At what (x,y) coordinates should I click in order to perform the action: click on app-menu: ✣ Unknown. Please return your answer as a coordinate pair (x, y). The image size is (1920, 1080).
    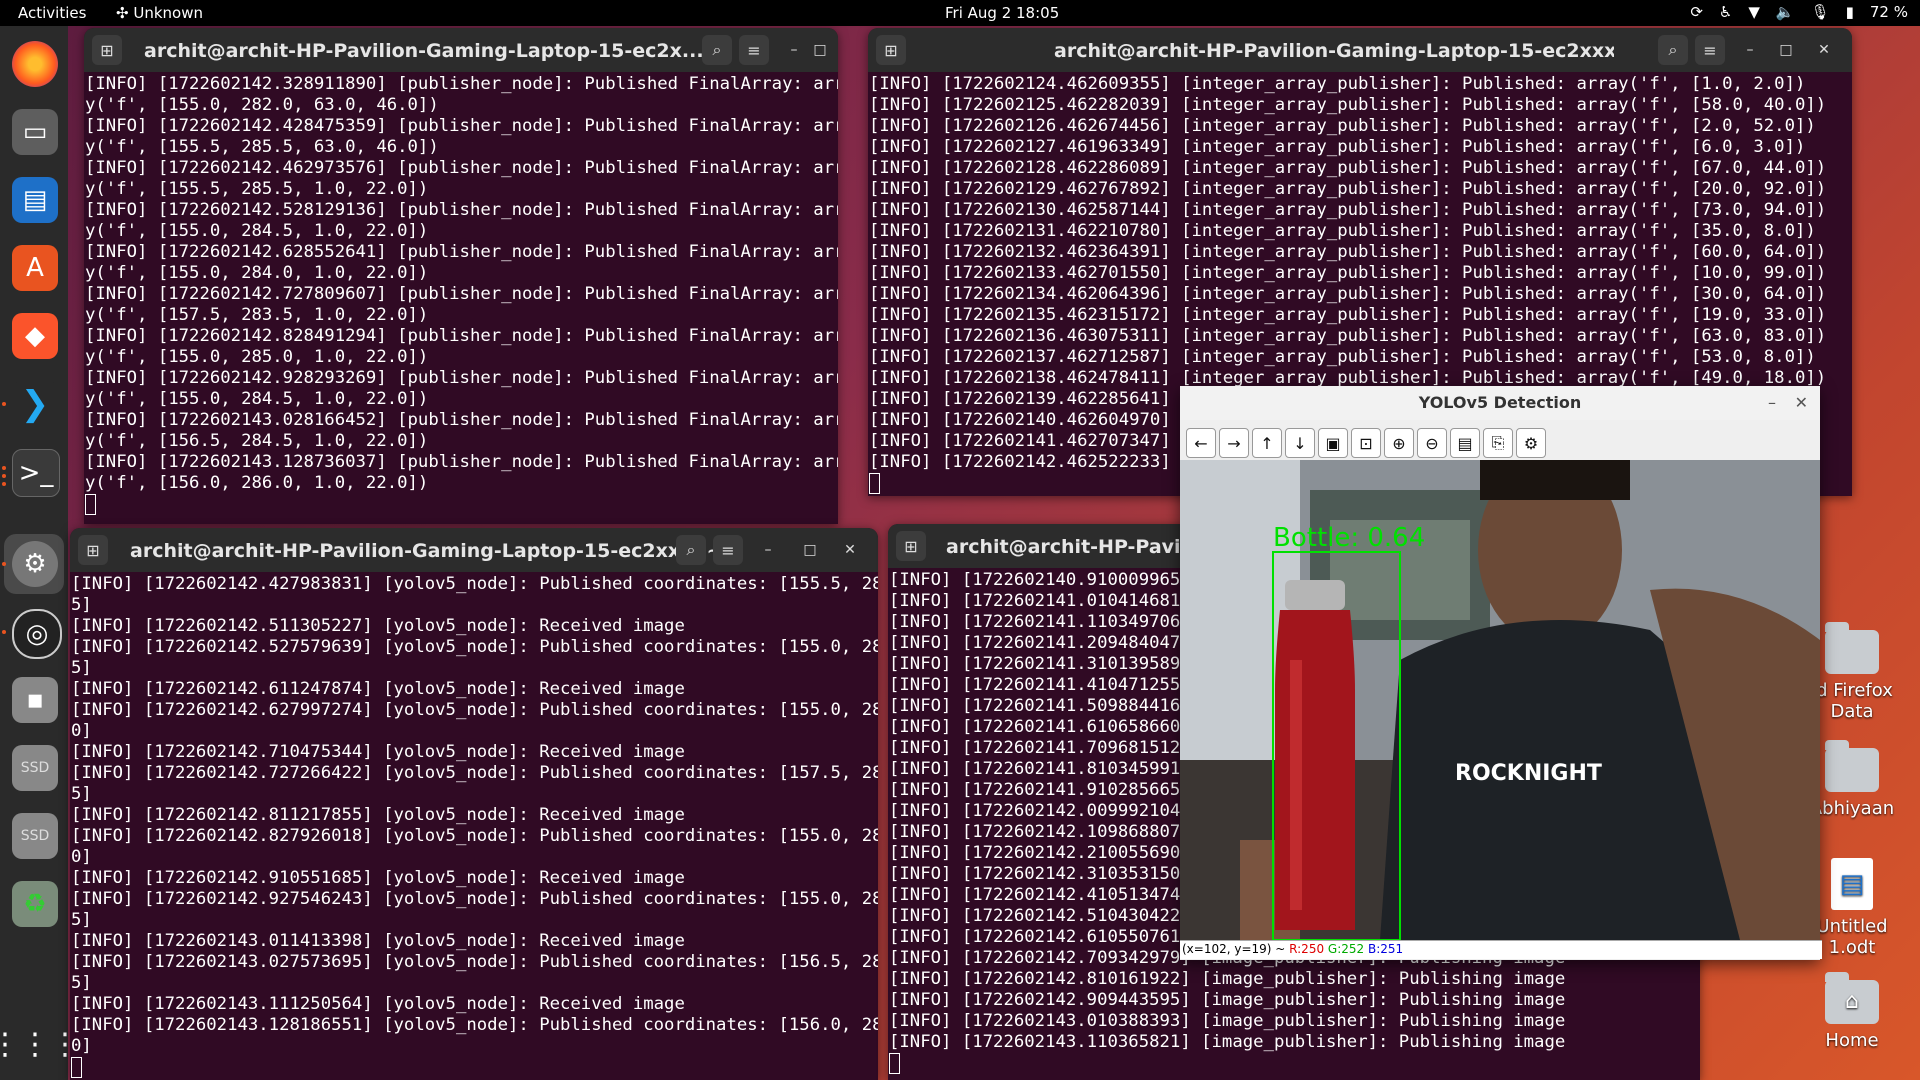
    Looking at the image, I should click on (159, 13).